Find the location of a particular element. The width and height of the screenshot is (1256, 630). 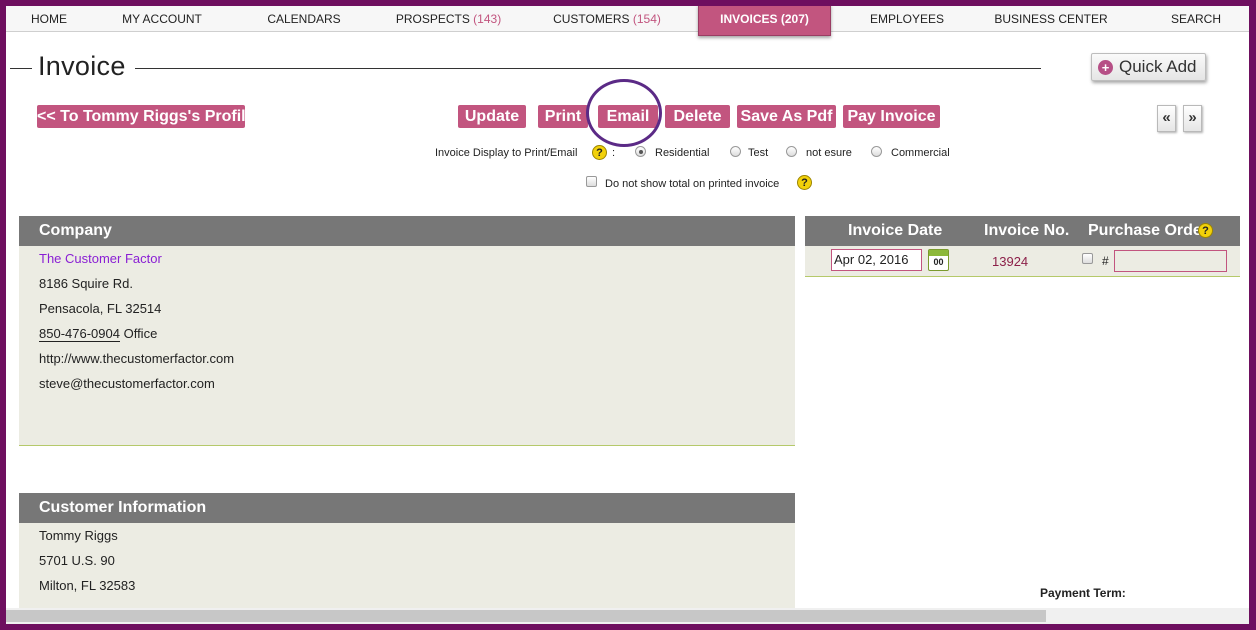

nav-label: CALENDARS is located at coordinates (304, 19).